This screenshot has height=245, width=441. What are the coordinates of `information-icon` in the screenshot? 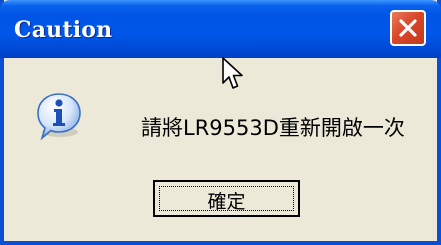 It's located at (59, 117).